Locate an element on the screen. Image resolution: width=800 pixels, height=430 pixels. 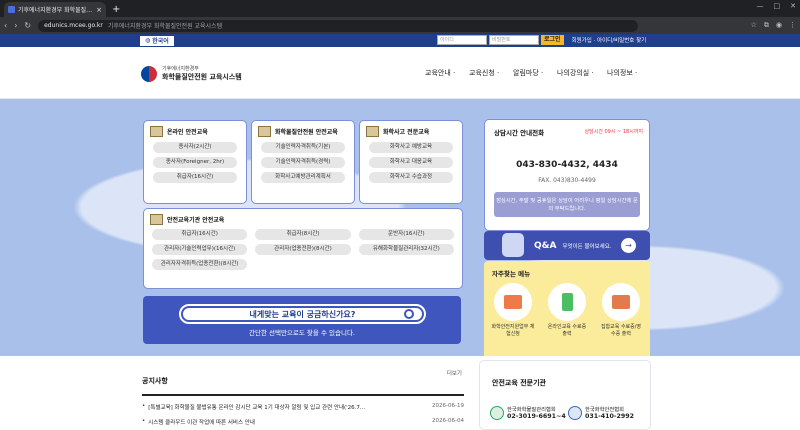
tab-title: 기후에너지환경부 화학물질안전 is located at coordinates (56, 10).